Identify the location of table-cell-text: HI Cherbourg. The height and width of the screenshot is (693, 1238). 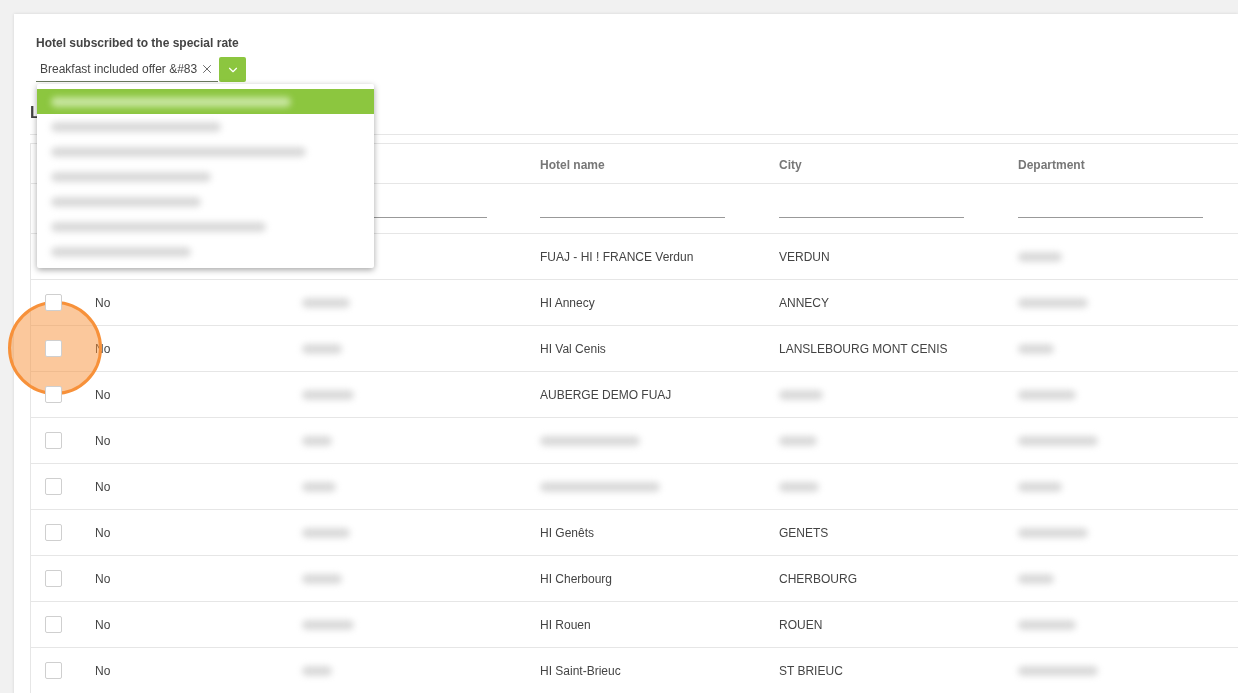
(576, 579).